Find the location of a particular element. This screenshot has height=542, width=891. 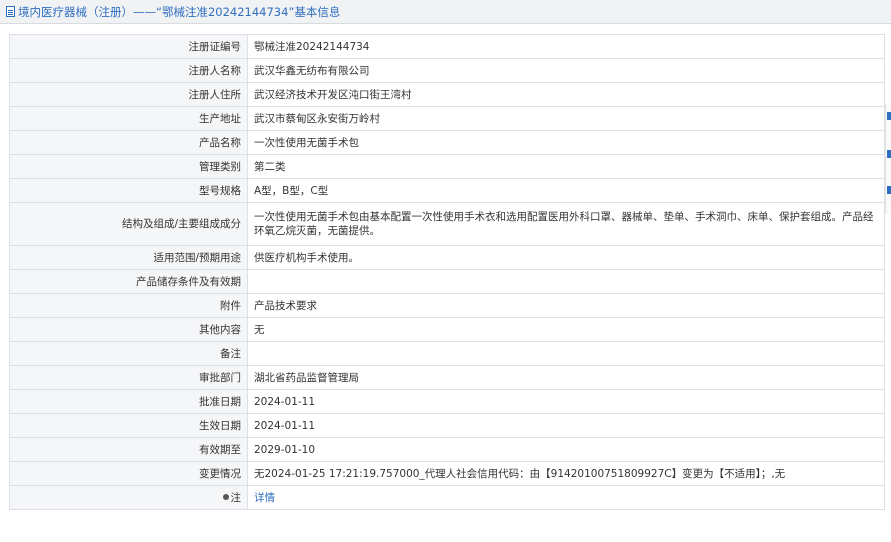

table-row: 其他内容 无 is located at coordinates (447, 329).